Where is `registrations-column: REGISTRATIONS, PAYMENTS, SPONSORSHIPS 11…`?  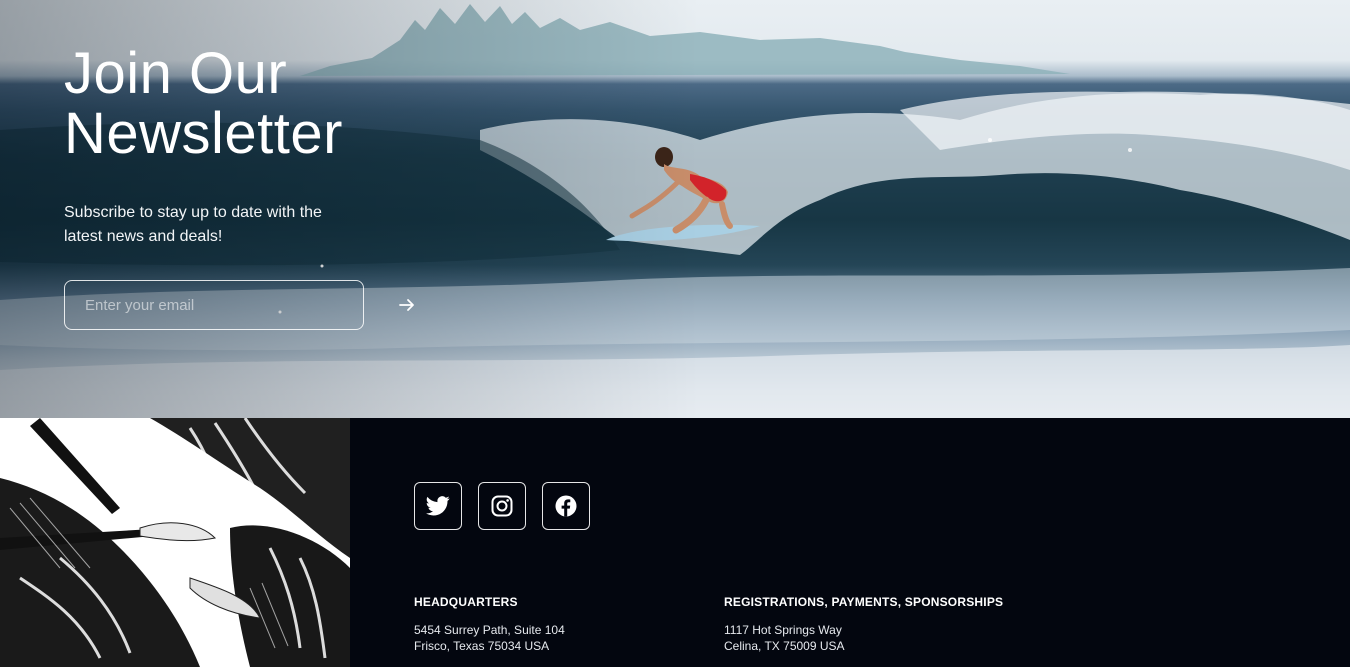 registrations-column: REGISTRATIONS, PAYMENTS, SPONSORSHIPS 11… is located at coordinates (863, 624).